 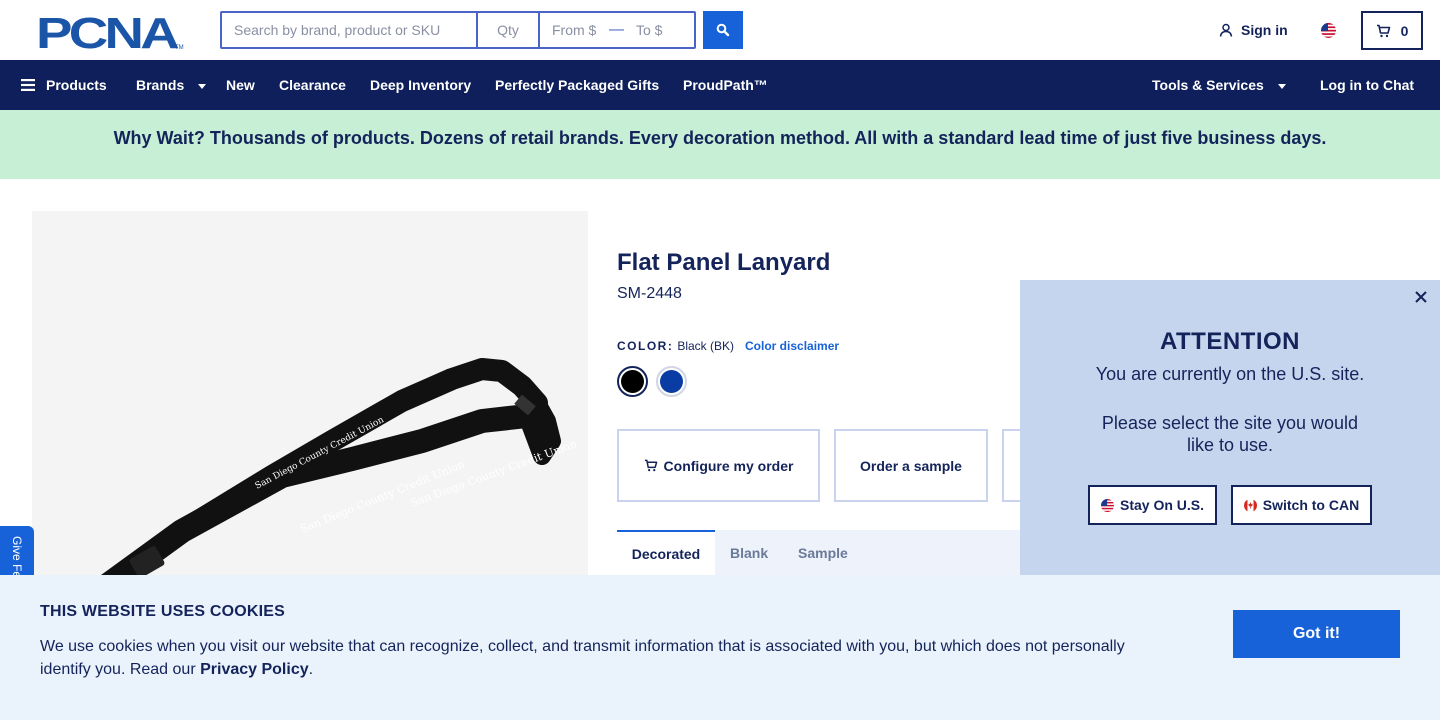 I want to click on swatch-blue-dot, so click(x=671, y=381).